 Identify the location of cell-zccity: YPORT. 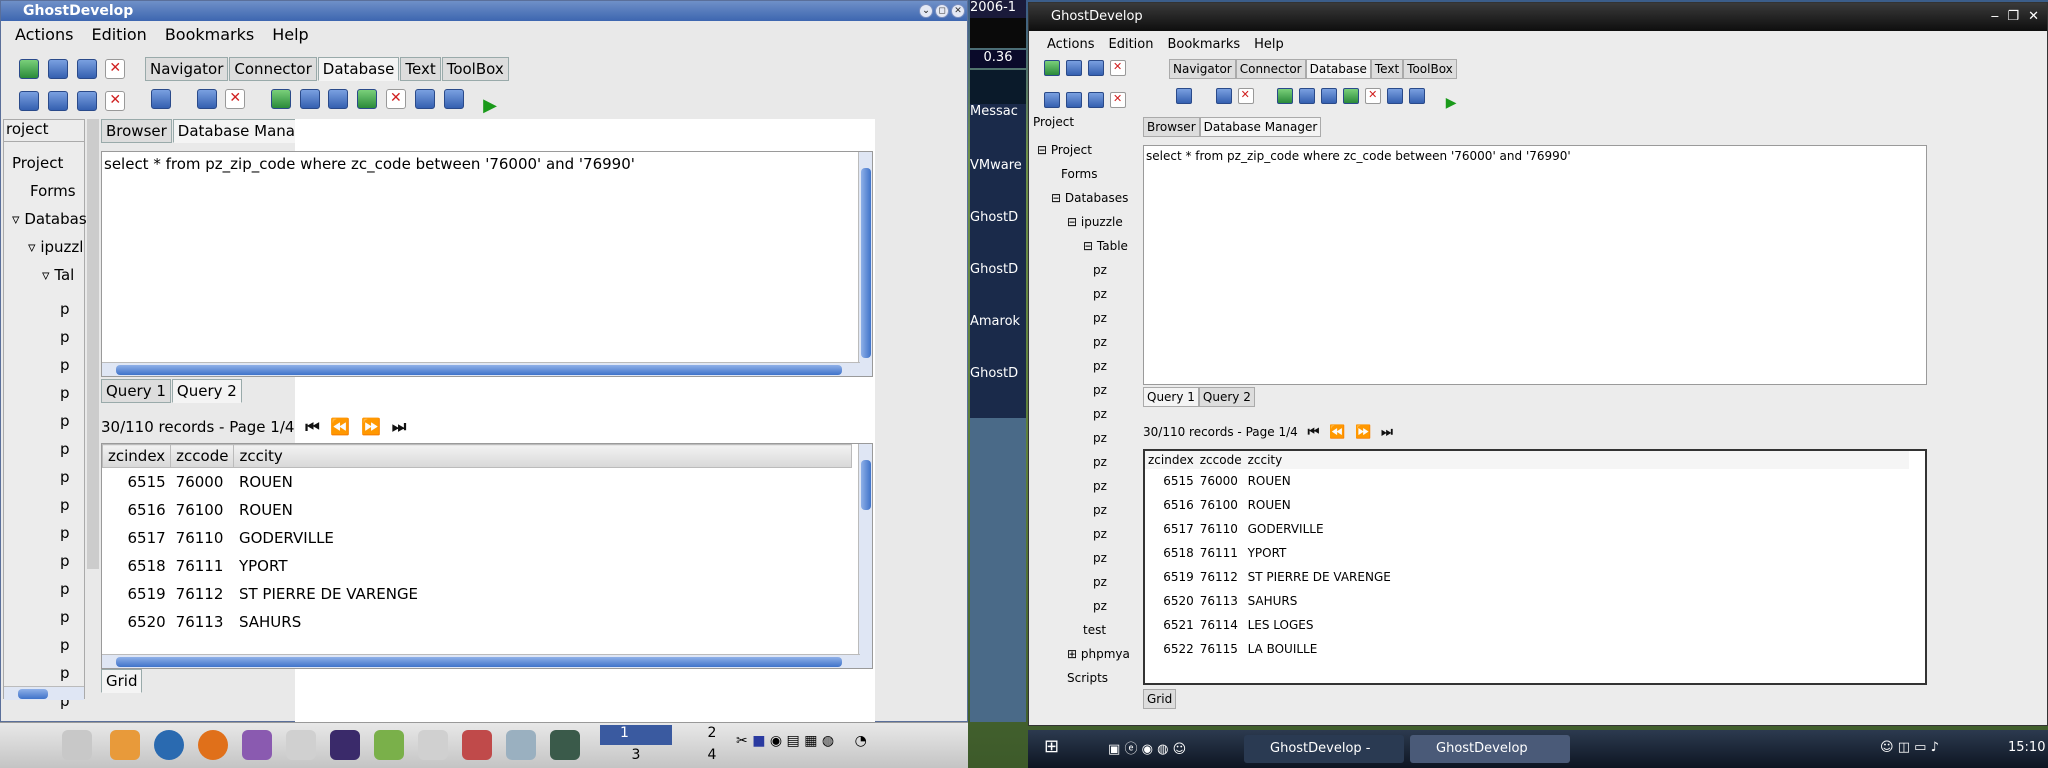
(1577, 553).